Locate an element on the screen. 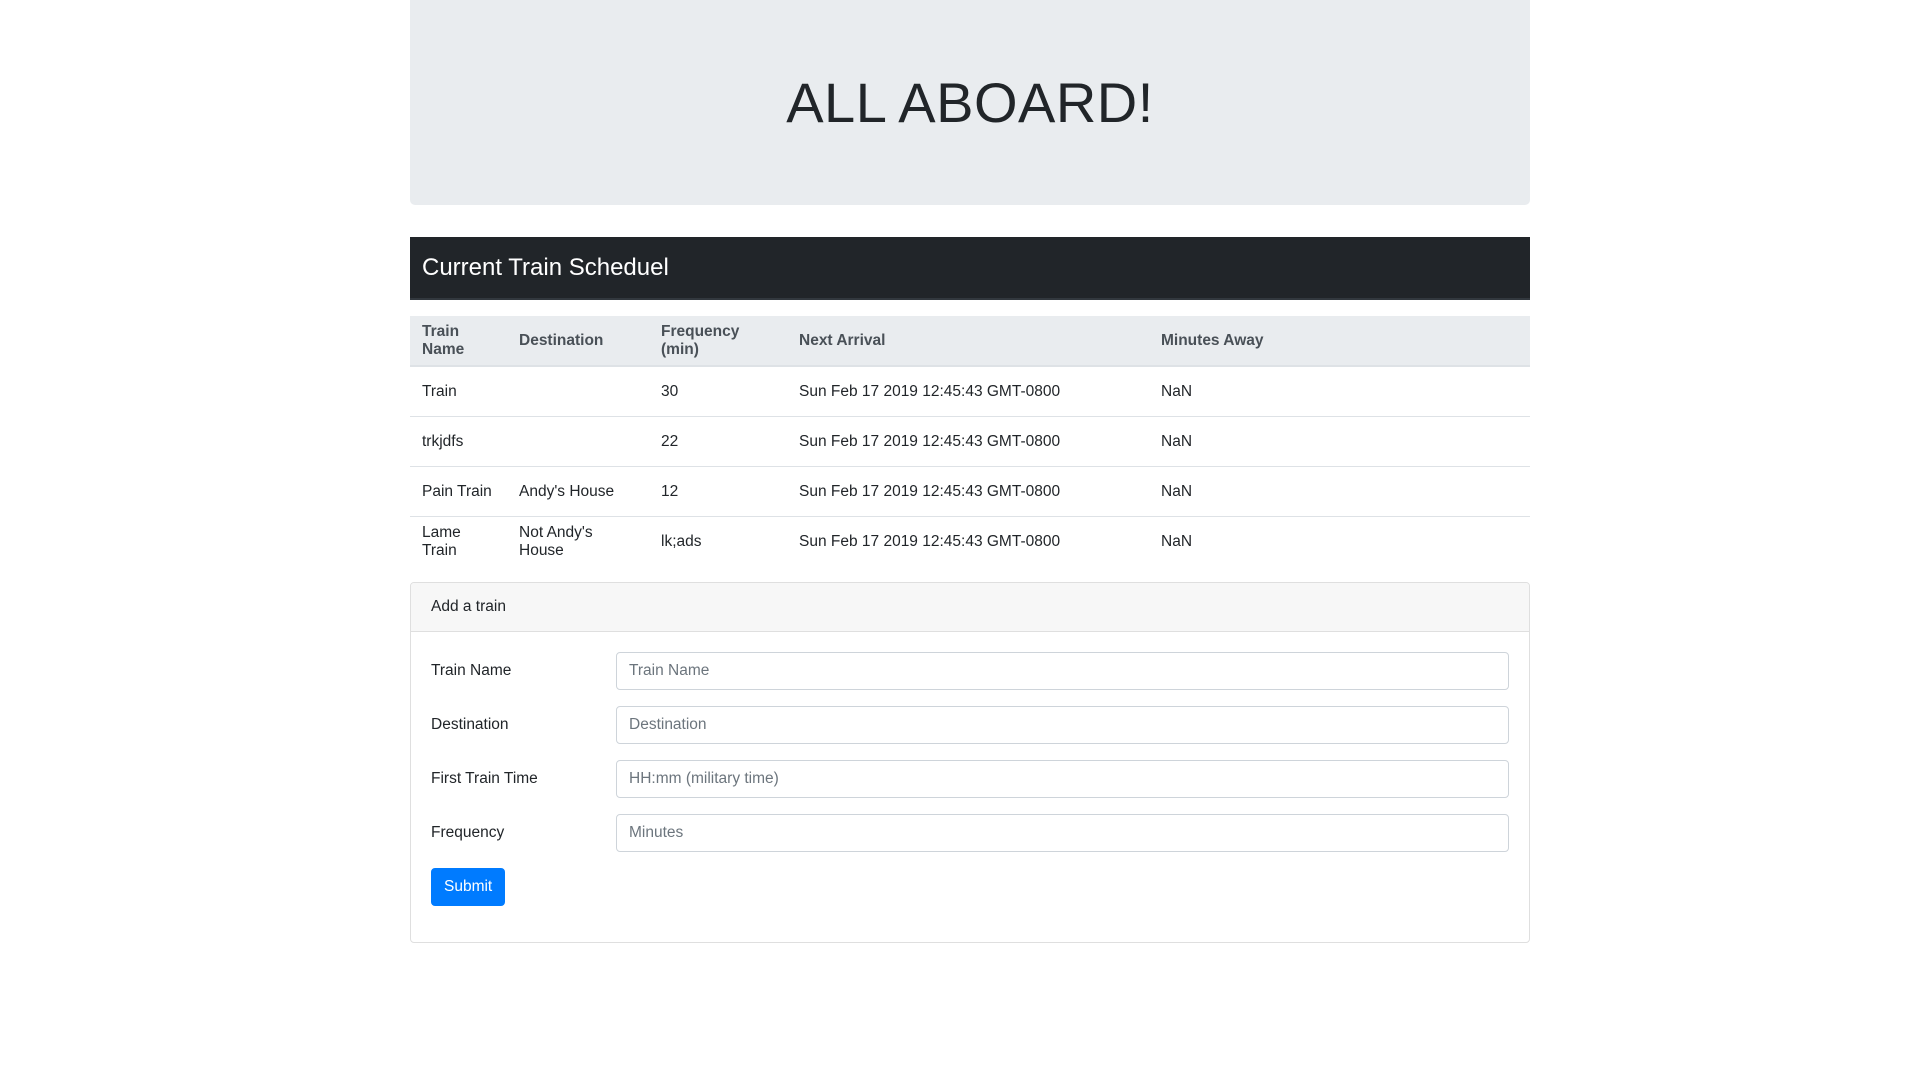 The height and width of the screenshot is (1080, 1920). cell-train-name: trkjdfs is located at coordinates (458, 441).